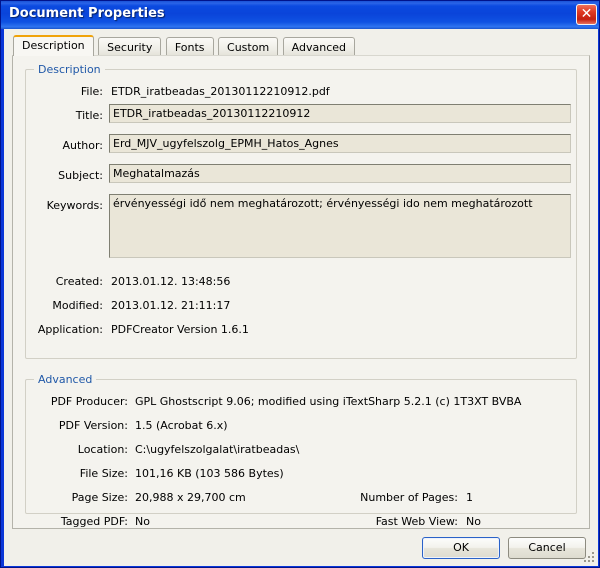 Image resolution: width=600 pixels, height=568 pixels. What do you see at coordinates (181, 425) in the screenshot?
I see `pdf-version-value: 1.5 (Acrobat 6.x)` at bounding box center [181, 425].